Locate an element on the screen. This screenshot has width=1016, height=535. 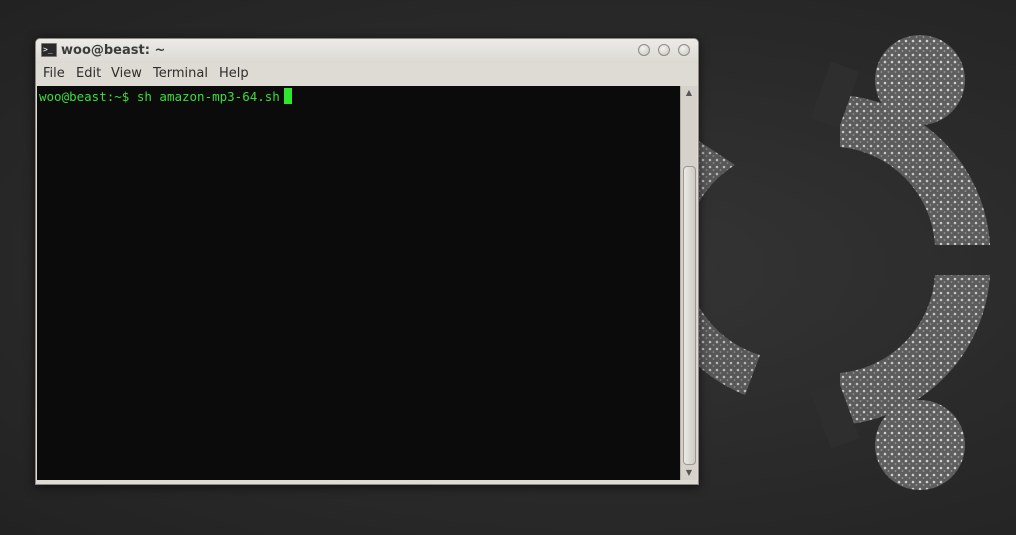
maximize-button is located at coordinates (664, 50).